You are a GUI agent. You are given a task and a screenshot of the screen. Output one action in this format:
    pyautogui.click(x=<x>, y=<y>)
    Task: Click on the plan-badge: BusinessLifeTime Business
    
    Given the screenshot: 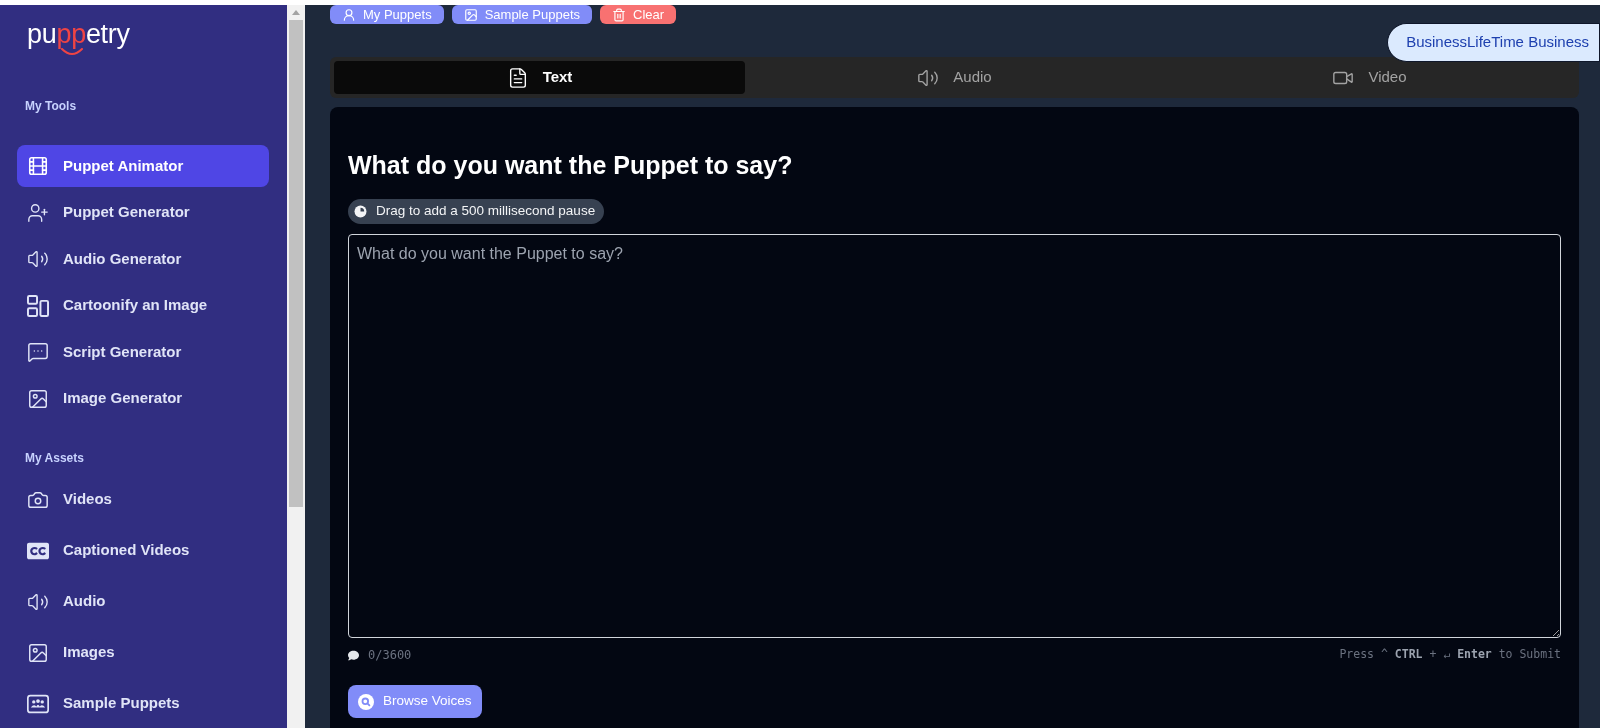 What is the action you would take?
    pyautogui.click(x=1493, y=42)
    